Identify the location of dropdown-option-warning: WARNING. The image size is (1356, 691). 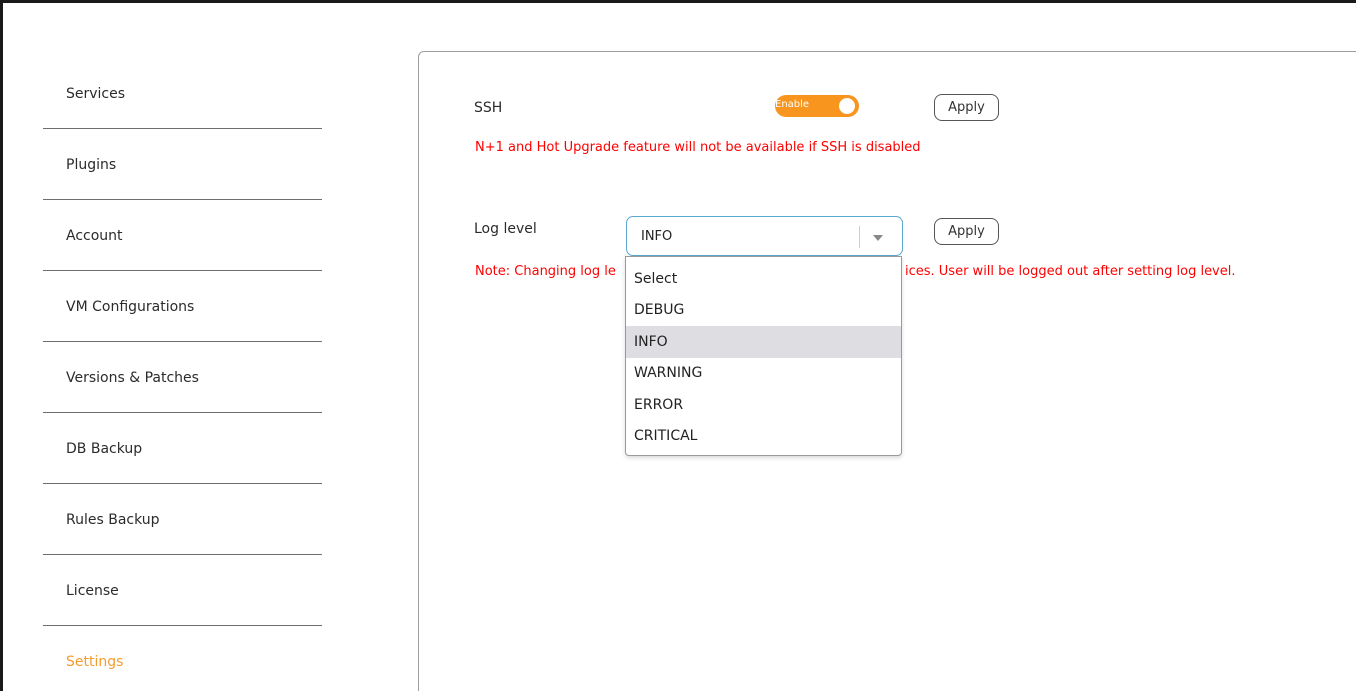
(763, 374).